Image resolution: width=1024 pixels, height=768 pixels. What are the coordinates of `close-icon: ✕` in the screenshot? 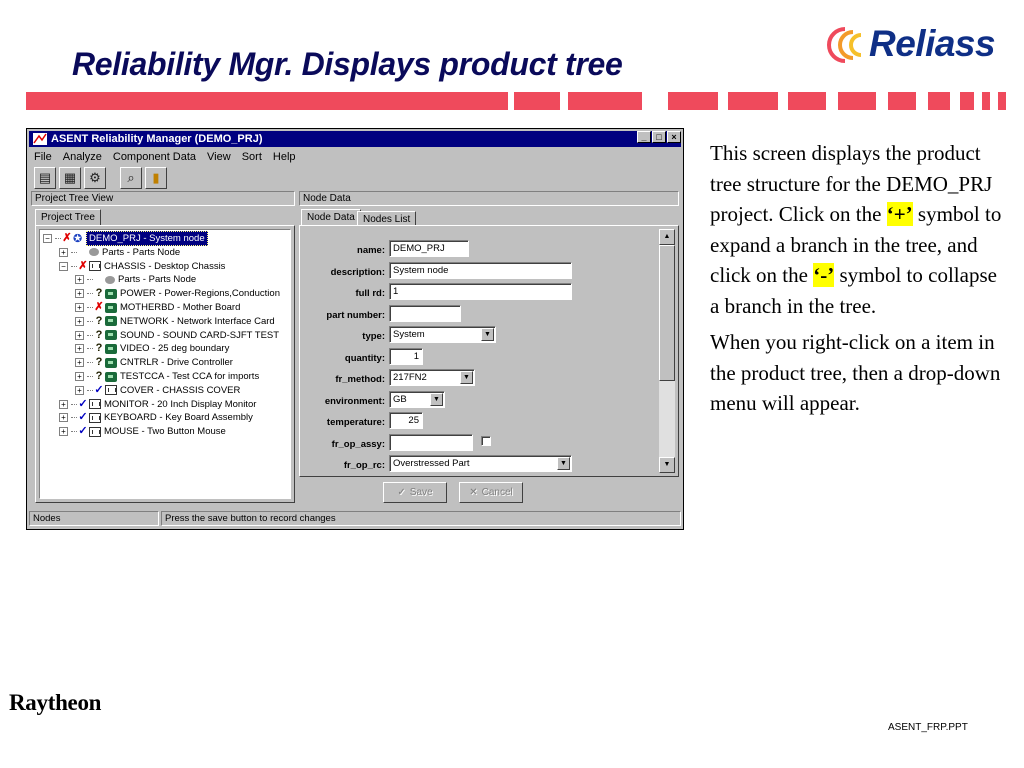 It's located at (473, 492).